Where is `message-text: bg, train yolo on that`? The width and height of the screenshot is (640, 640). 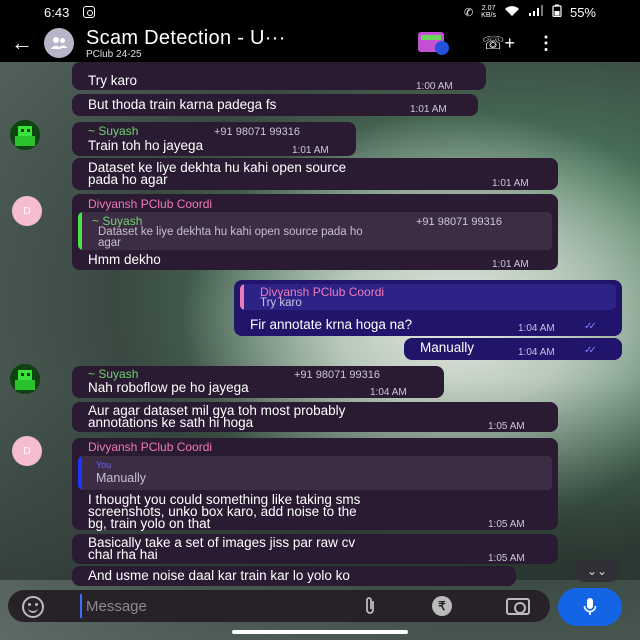
message-text: bg, train yolo on that is located at coordinates (149, 523).